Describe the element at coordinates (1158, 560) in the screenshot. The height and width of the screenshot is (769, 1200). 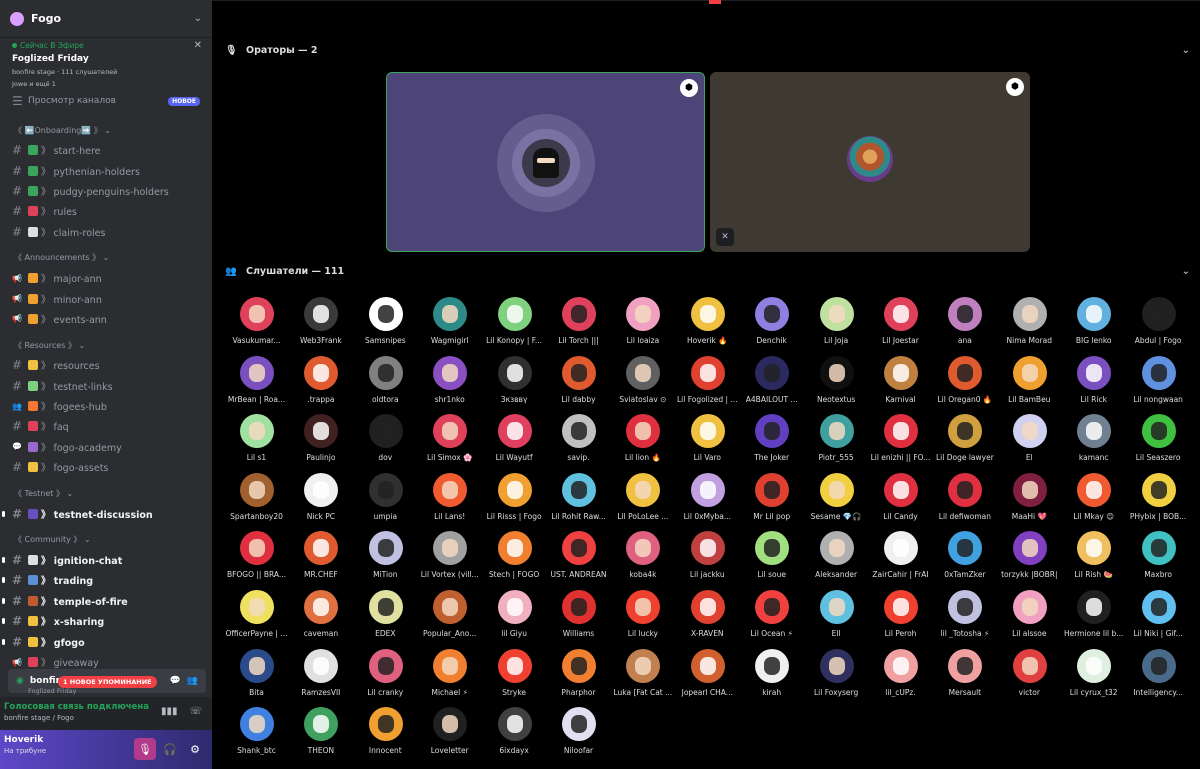
I see `listener-item: Maxbro` at that location.